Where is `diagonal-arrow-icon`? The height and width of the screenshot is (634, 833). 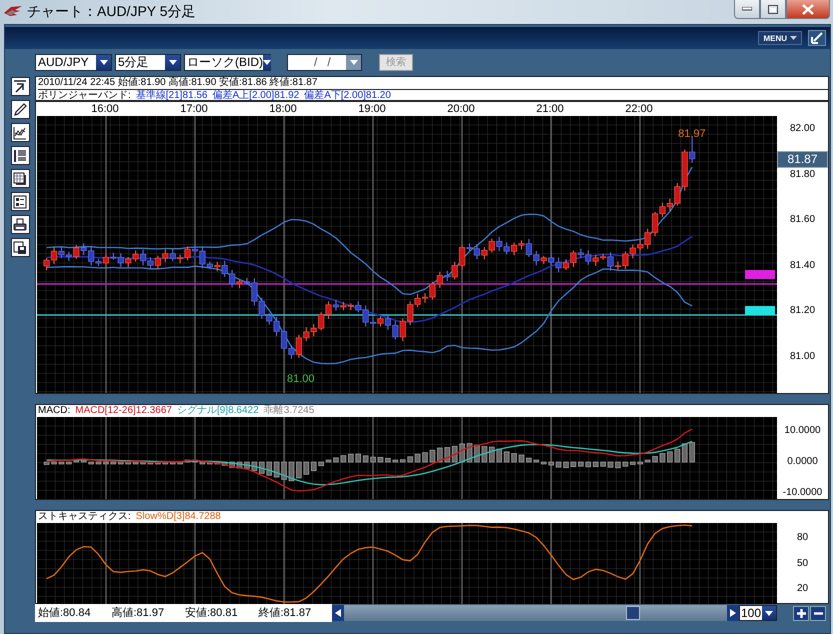
diagonal-arrow-icon is located at coordinates (817, 38).